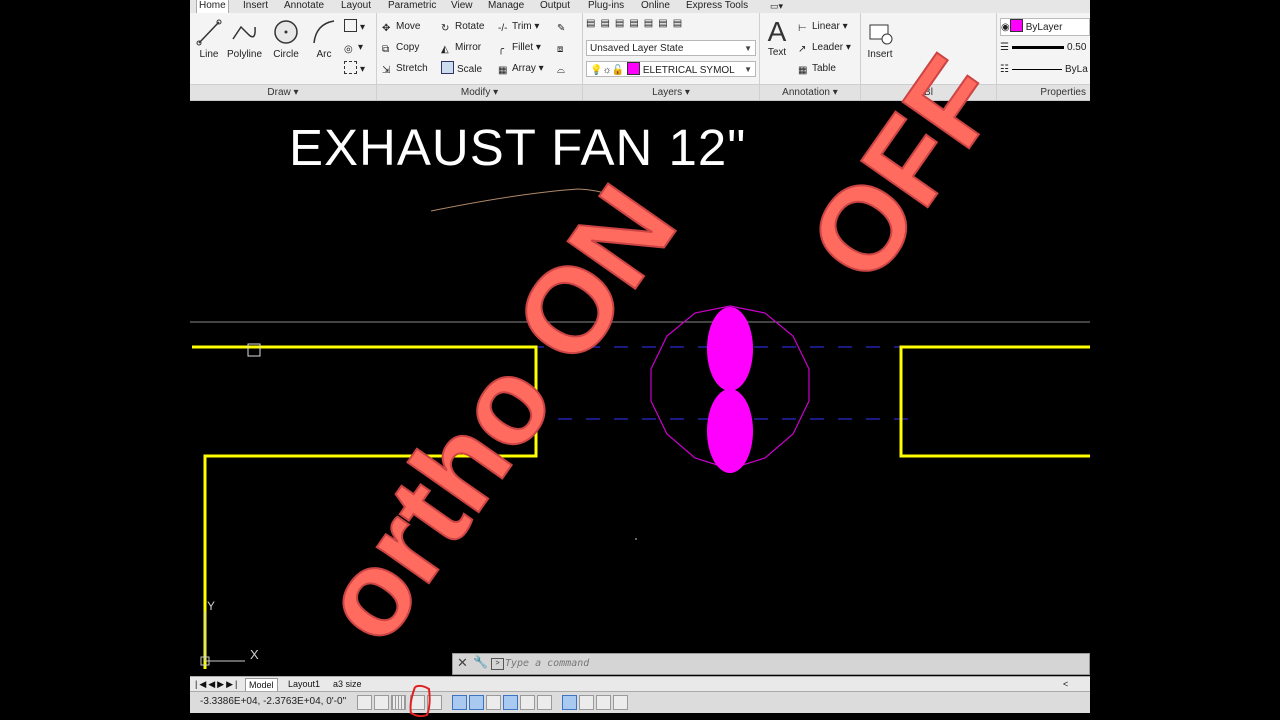 The height and width of the screenshot is (720, 1280). I want to click on text-tool: A Text, so click(777, 37).